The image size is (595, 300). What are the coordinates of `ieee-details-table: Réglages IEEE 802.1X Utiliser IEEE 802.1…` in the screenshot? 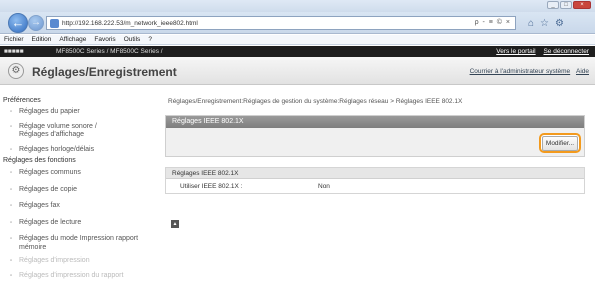 It's located at (375, 180).